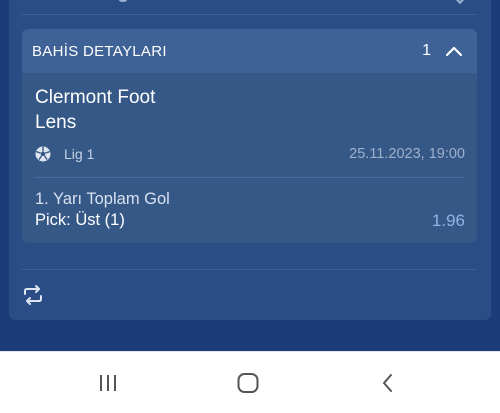 The height and width of the screenshot is (413, 500). What do you see at coordinates (249, 51) in the screenshot?
I see `bet-details-header: BAHİS DETAYLARI 1` at bounding box center [249, 51].